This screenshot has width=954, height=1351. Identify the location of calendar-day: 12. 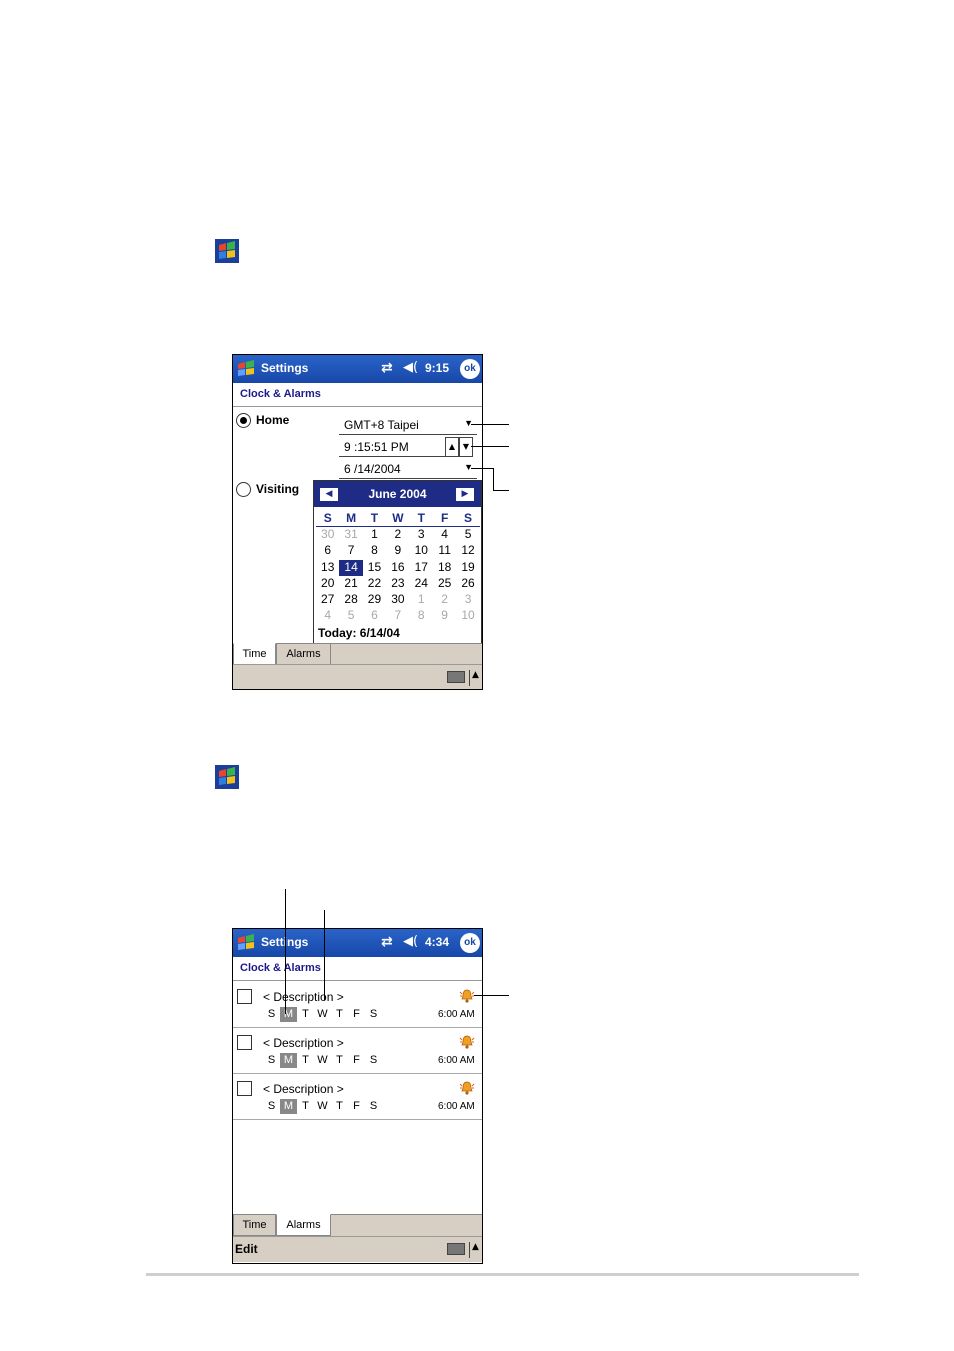
(467, 551).